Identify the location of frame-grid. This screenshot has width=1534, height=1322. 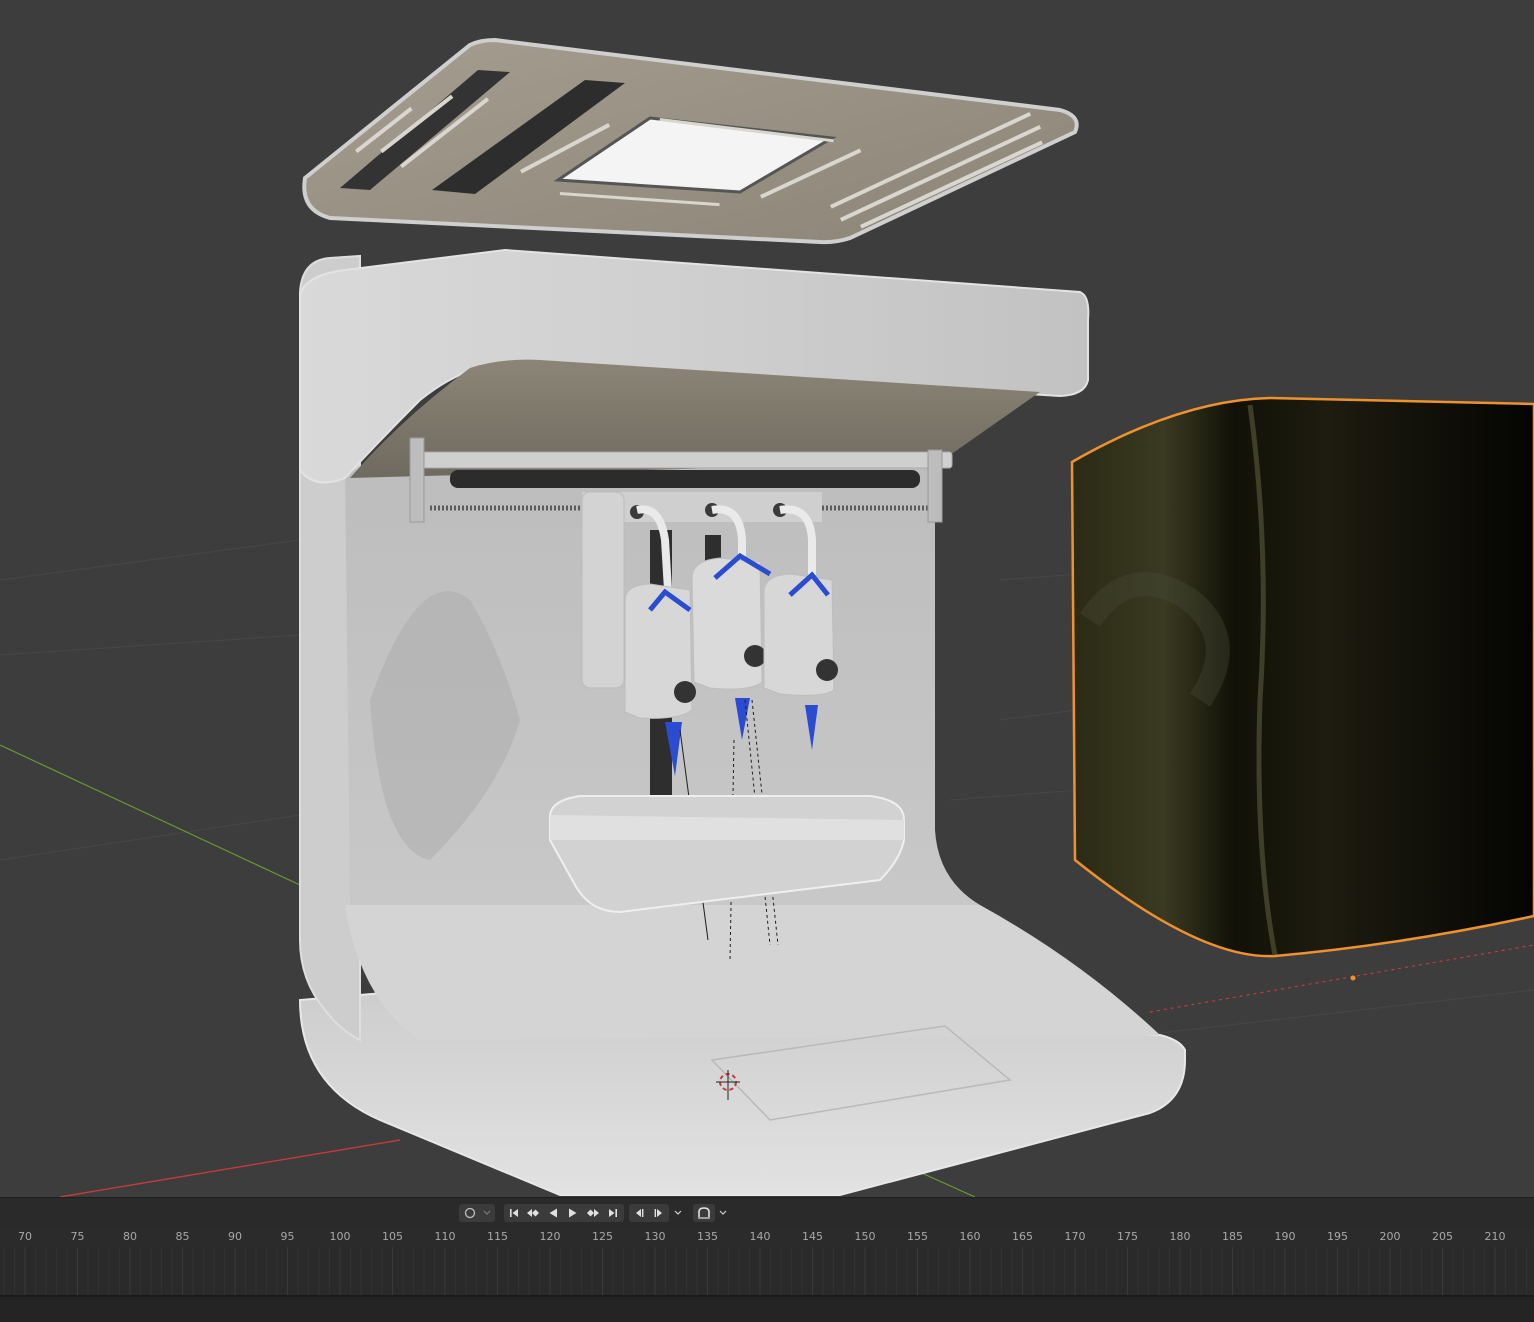
(765, 1271).